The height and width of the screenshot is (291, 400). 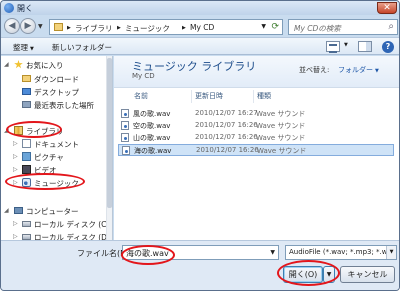 I want to click on file-row-selected: 海の歌.wav 2010/12/07 16:26 Wave サウンド, so click(x=256, y=150).